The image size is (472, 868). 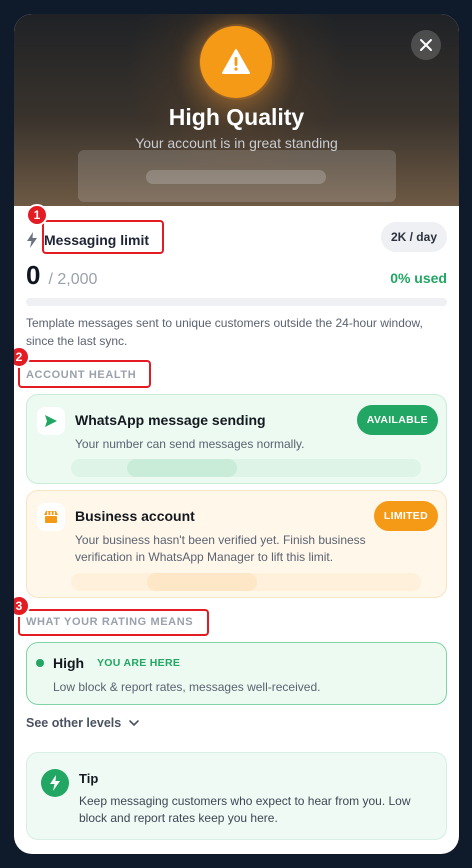 I want to click on quality-title: High Quality, so click(x=236, y=117).